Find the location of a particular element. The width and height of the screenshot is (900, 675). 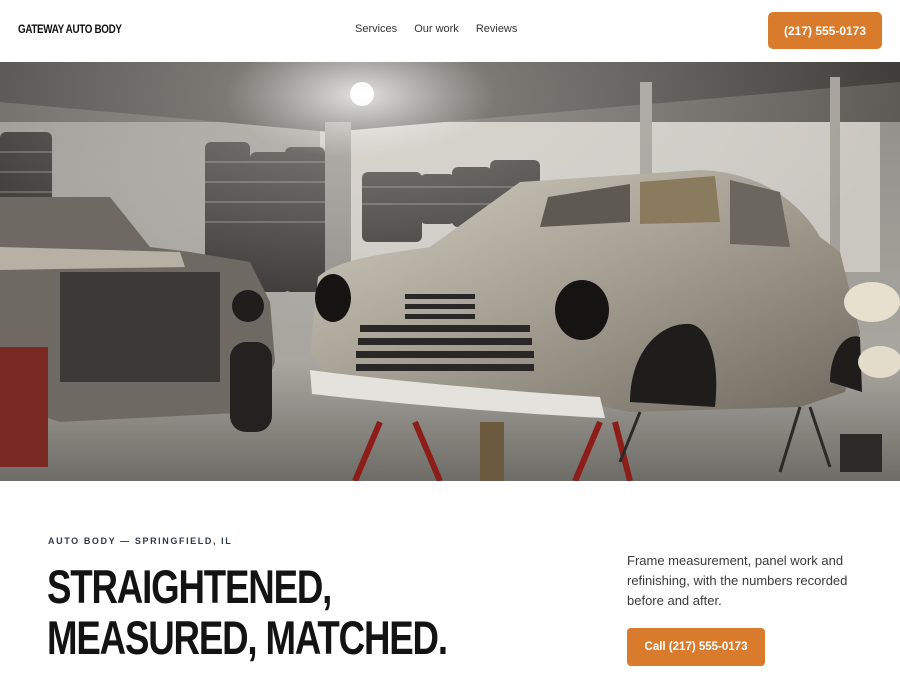

nav-link-reviews: Reviews is located at coordinates (497, 29).